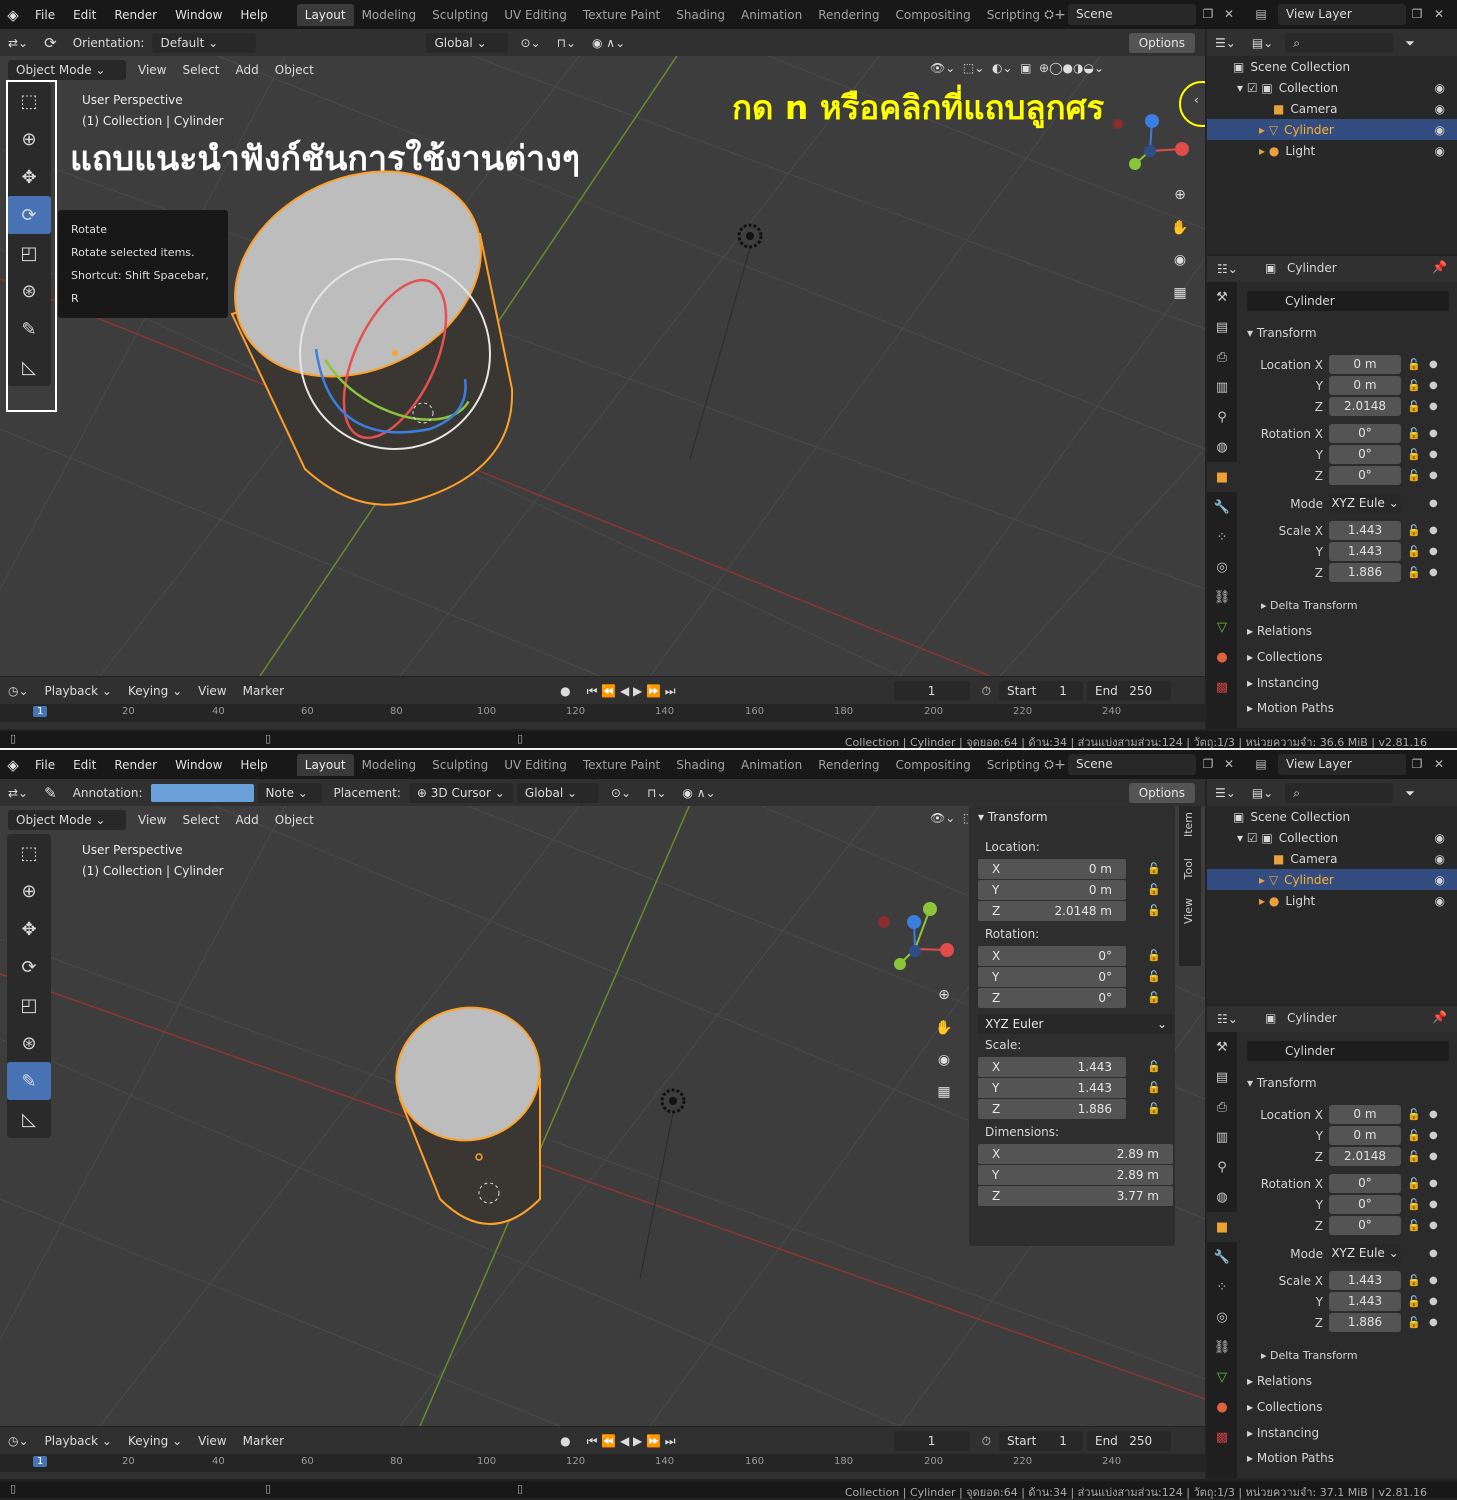  Describe the element at coordinates (1049, 14) in the screenshot. I see `scene-icon: ⛭` at that location.